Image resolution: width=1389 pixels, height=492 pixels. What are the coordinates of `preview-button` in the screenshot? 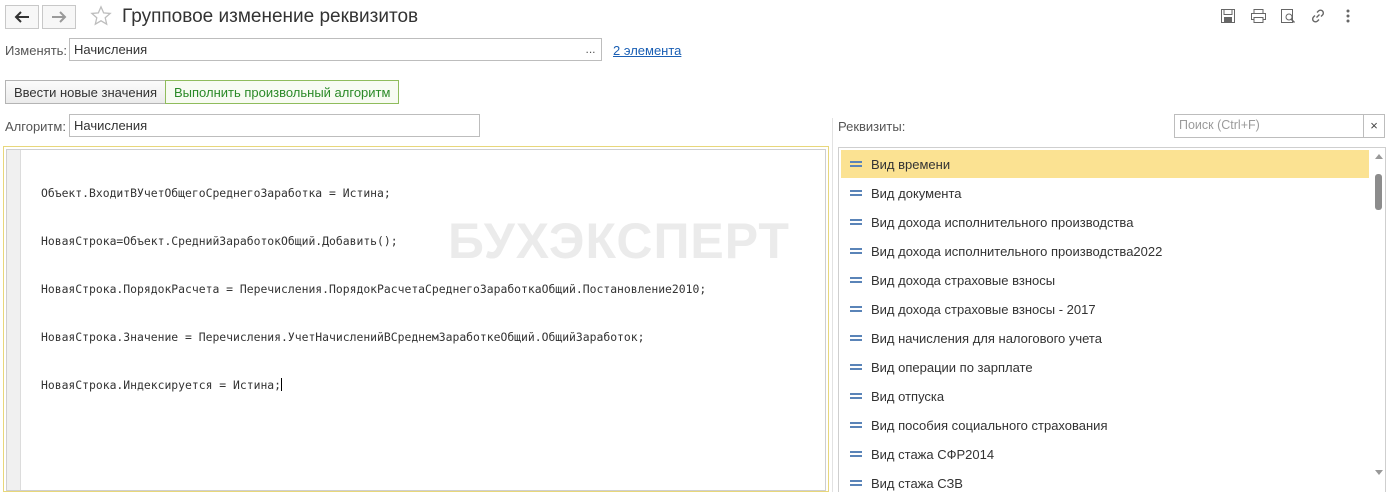 It's located at (1288, 16).